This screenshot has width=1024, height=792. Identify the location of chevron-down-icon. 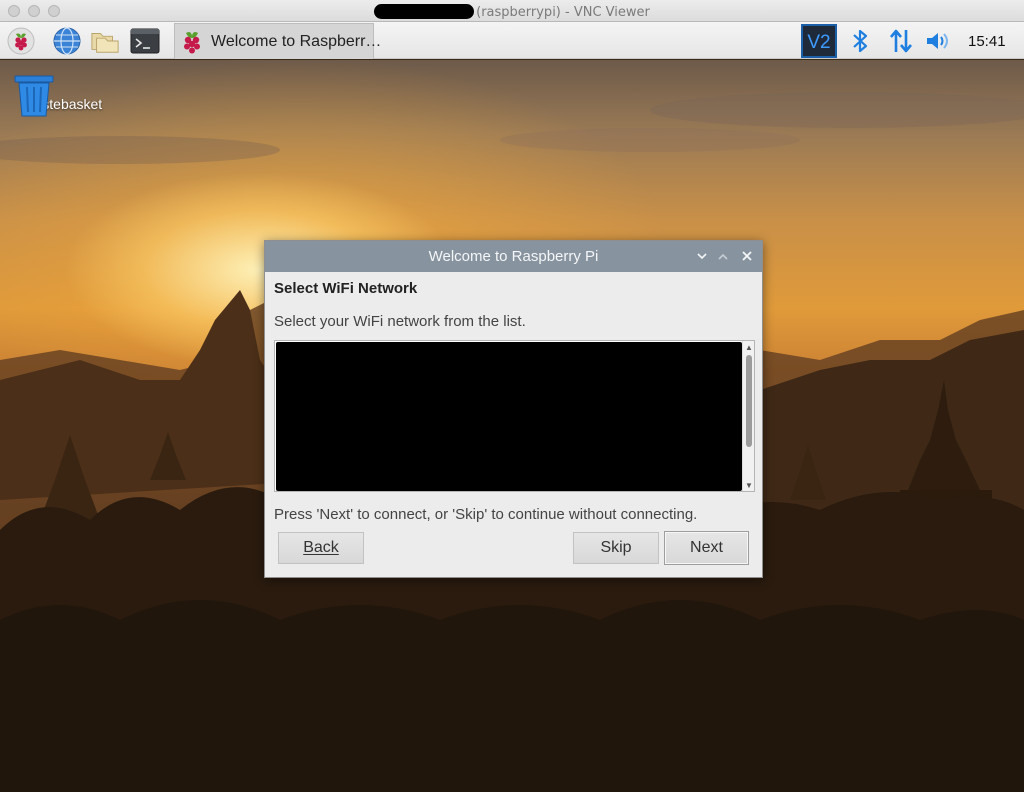
(702, 256).